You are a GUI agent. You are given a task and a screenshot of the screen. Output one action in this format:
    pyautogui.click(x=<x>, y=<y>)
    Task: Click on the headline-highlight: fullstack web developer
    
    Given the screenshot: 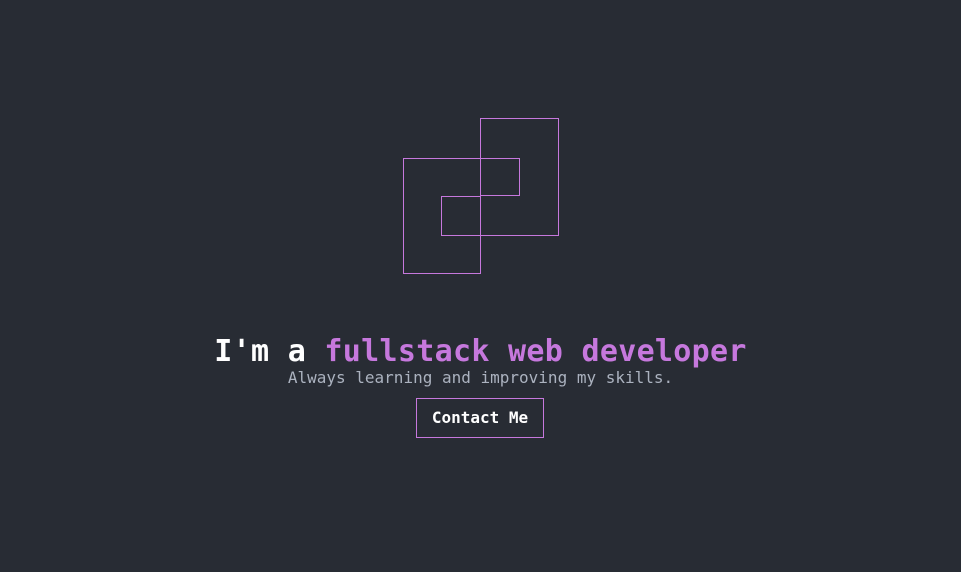 What is the action you would take?
    pyautogui.click(x=535, y=352)
    